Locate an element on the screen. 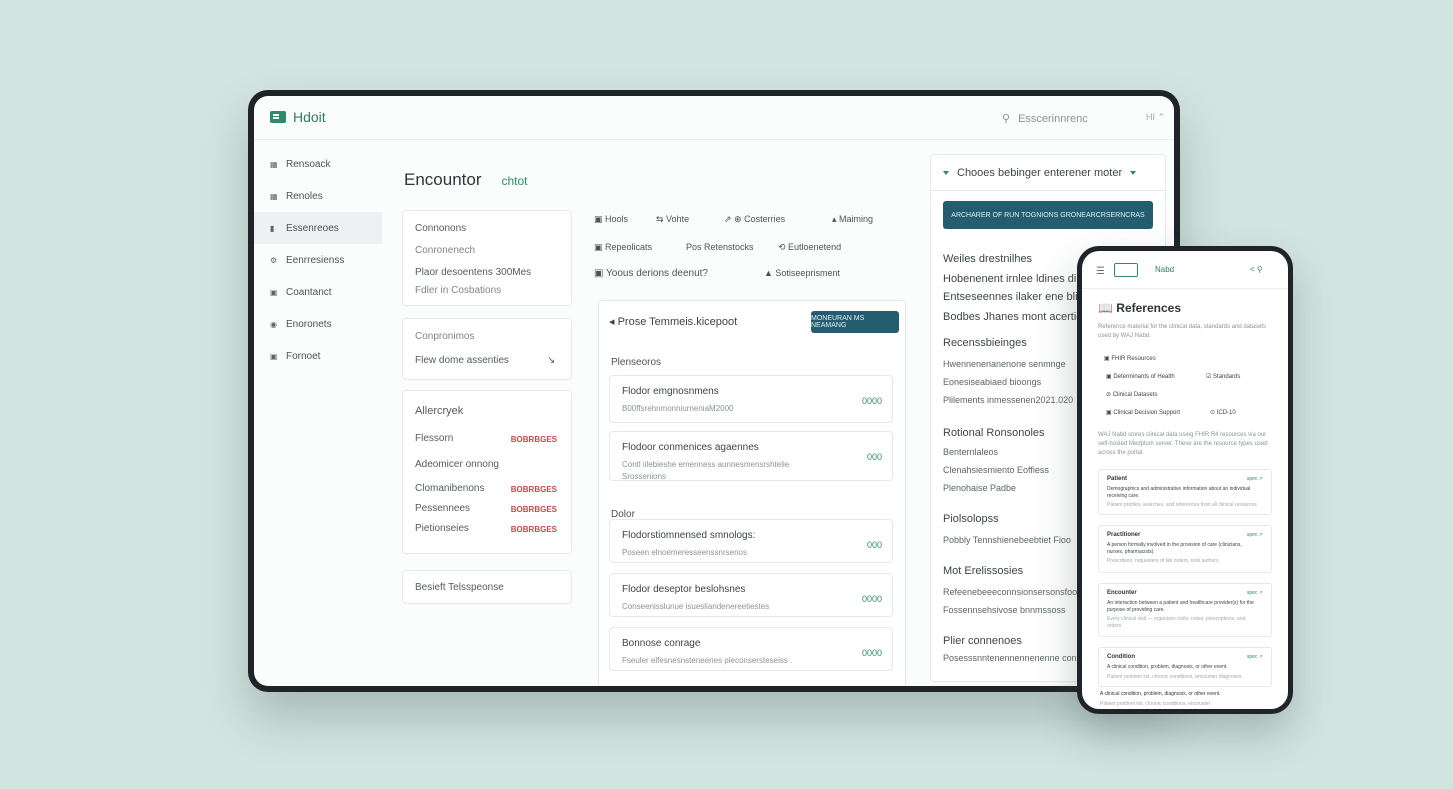 The width and height of the screenshot is (1453, 789). status-badge: BOBRBGES is located at coordinates (533, 489).